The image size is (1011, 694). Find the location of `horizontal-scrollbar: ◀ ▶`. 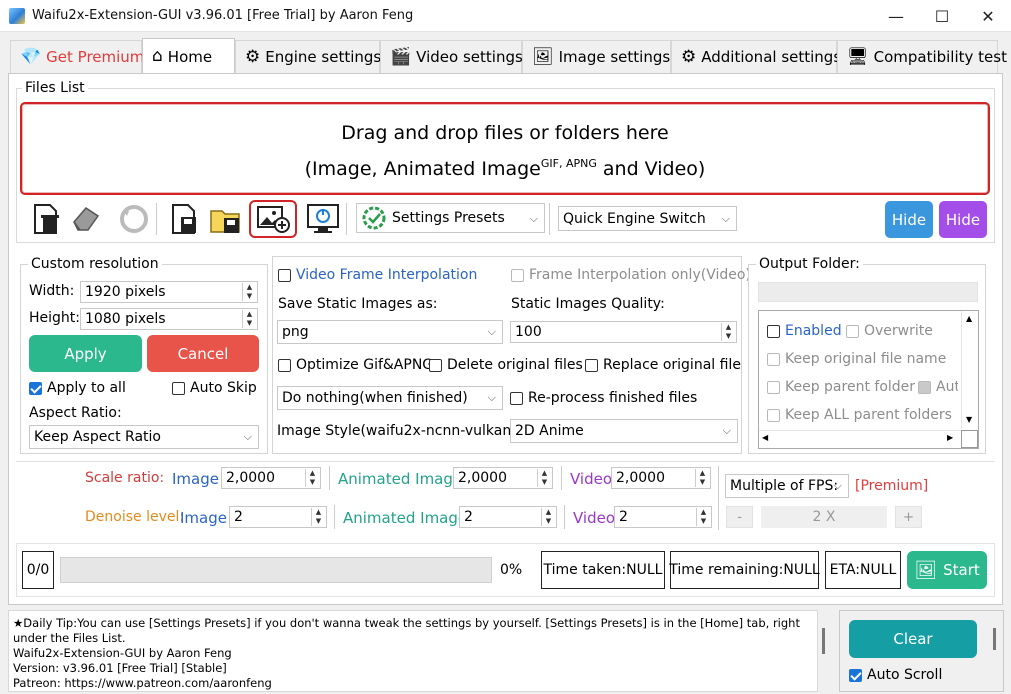

horizontal-scrollbar: ◀ ▶ is located at coordinates (860, 439).